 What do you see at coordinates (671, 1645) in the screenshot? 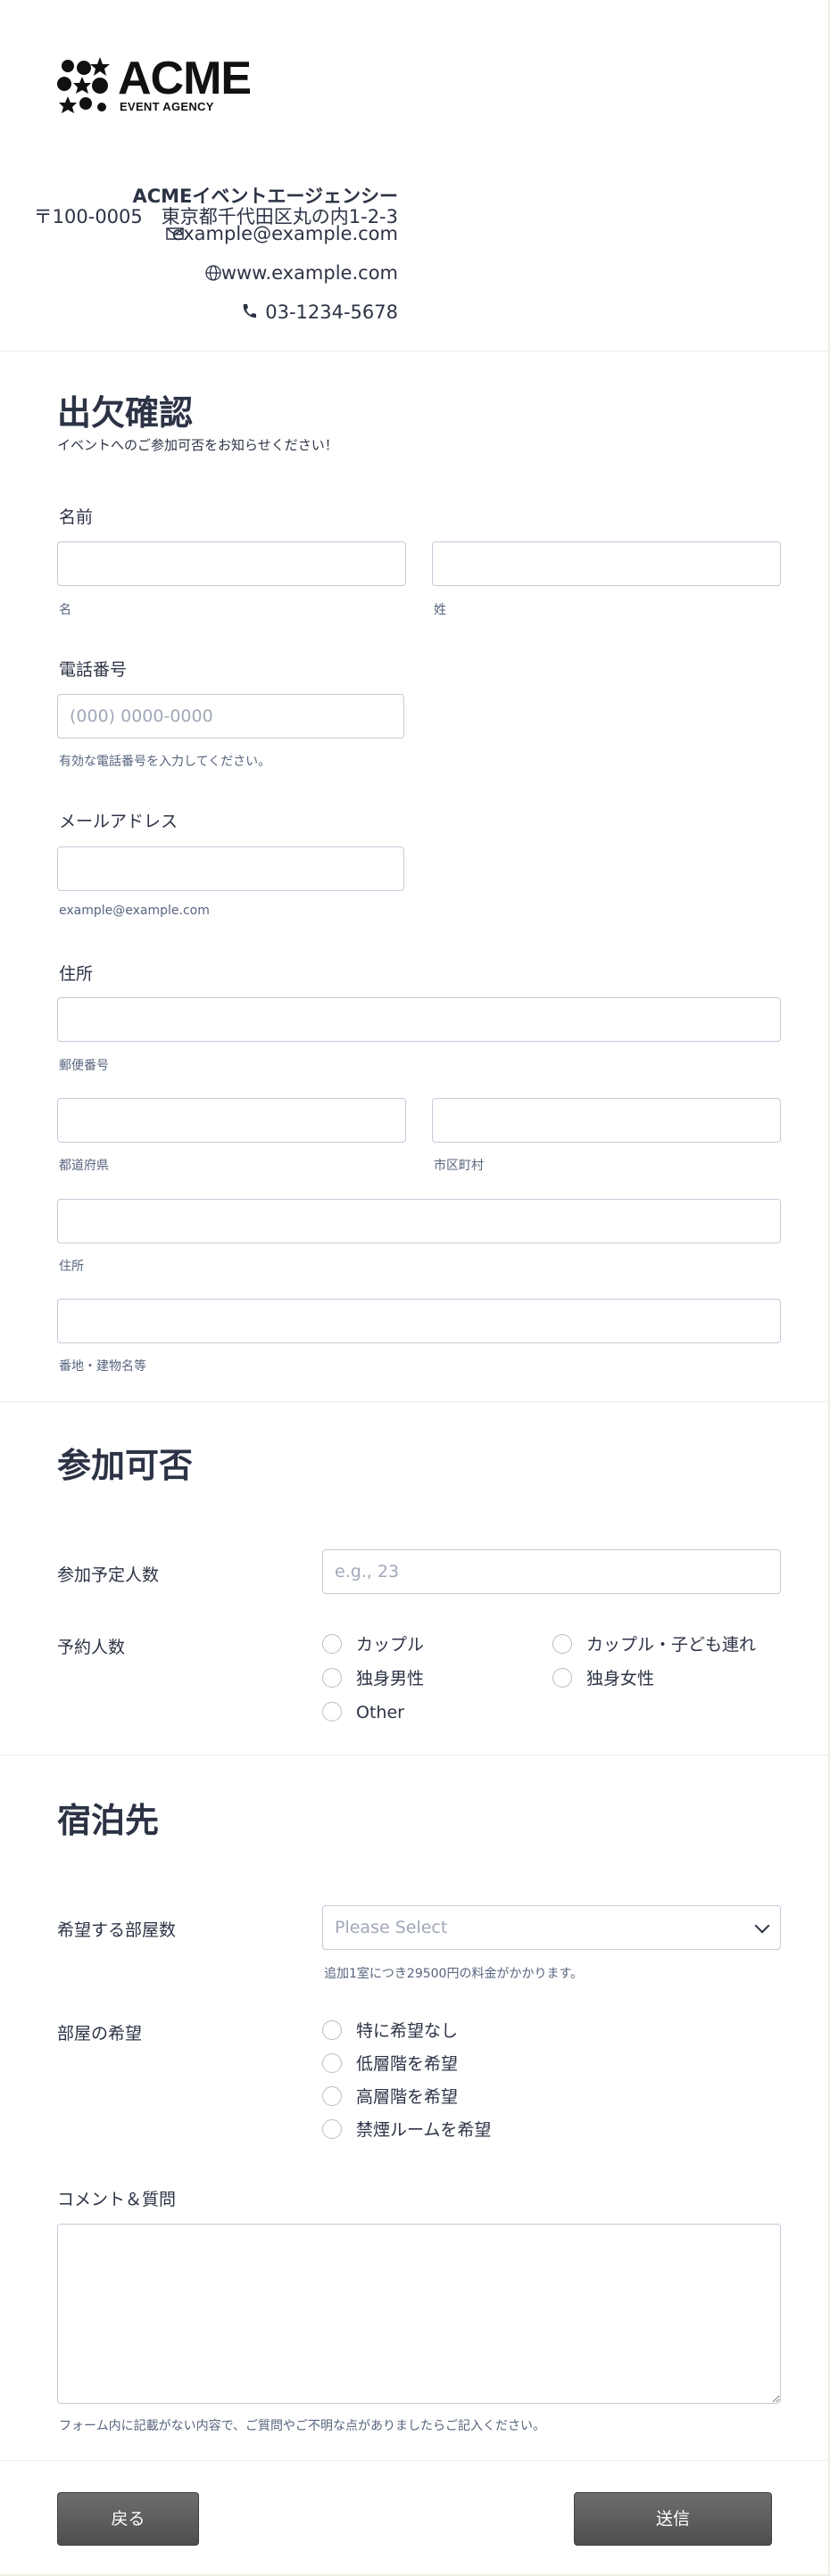
I see `radio-label: カップル・子ども連れ` at bounding box center [671, 1645].